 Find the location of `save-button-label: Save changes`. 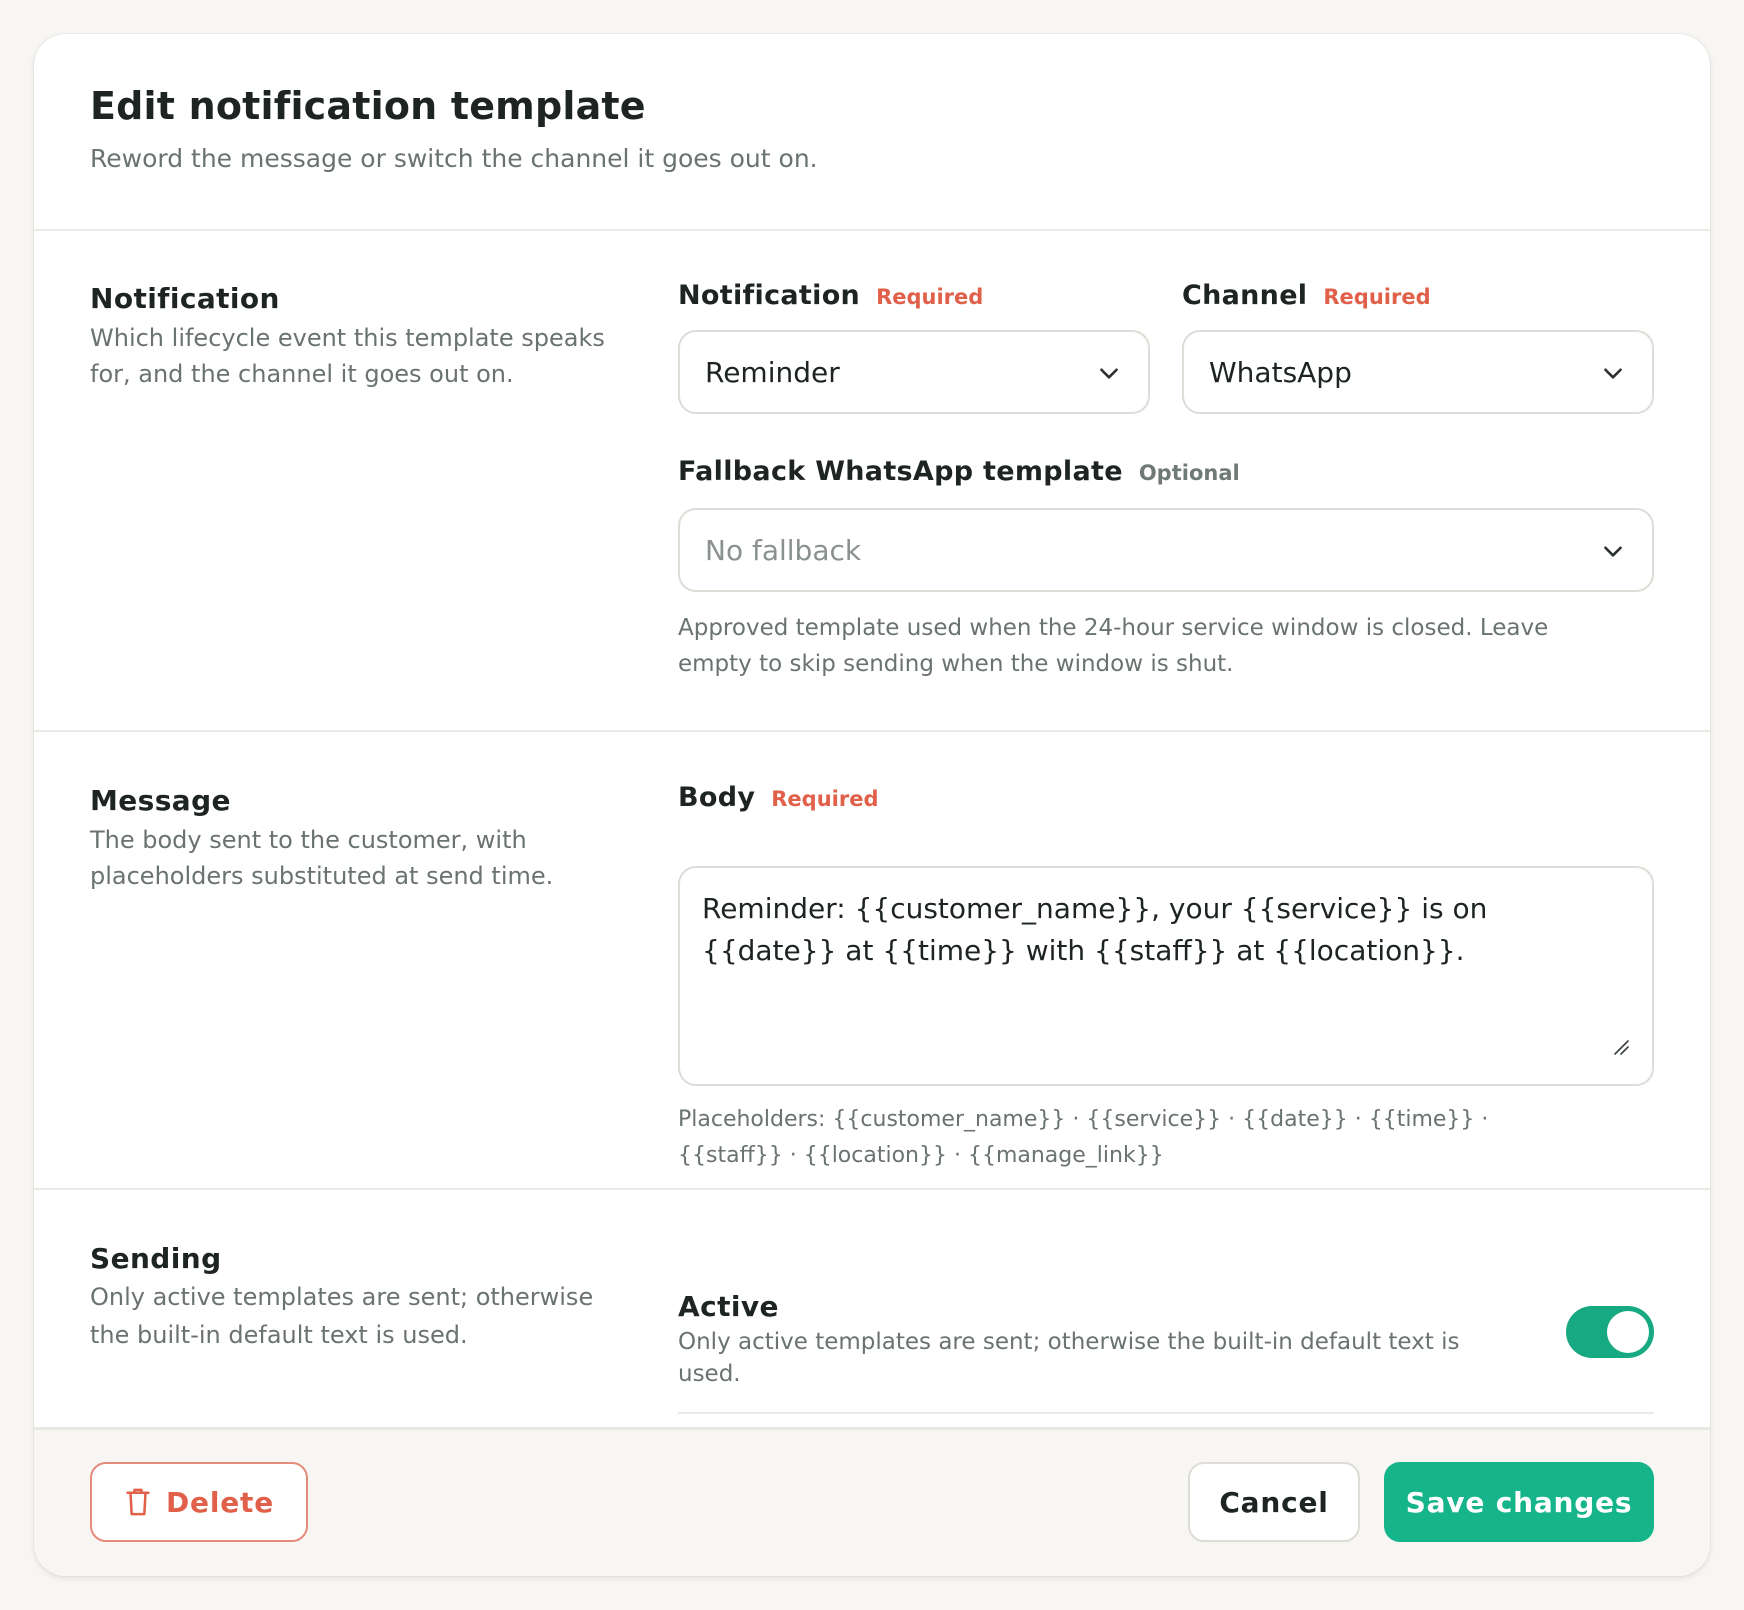

save-button-label: Save changes is located at coordinates (1519, 1502).